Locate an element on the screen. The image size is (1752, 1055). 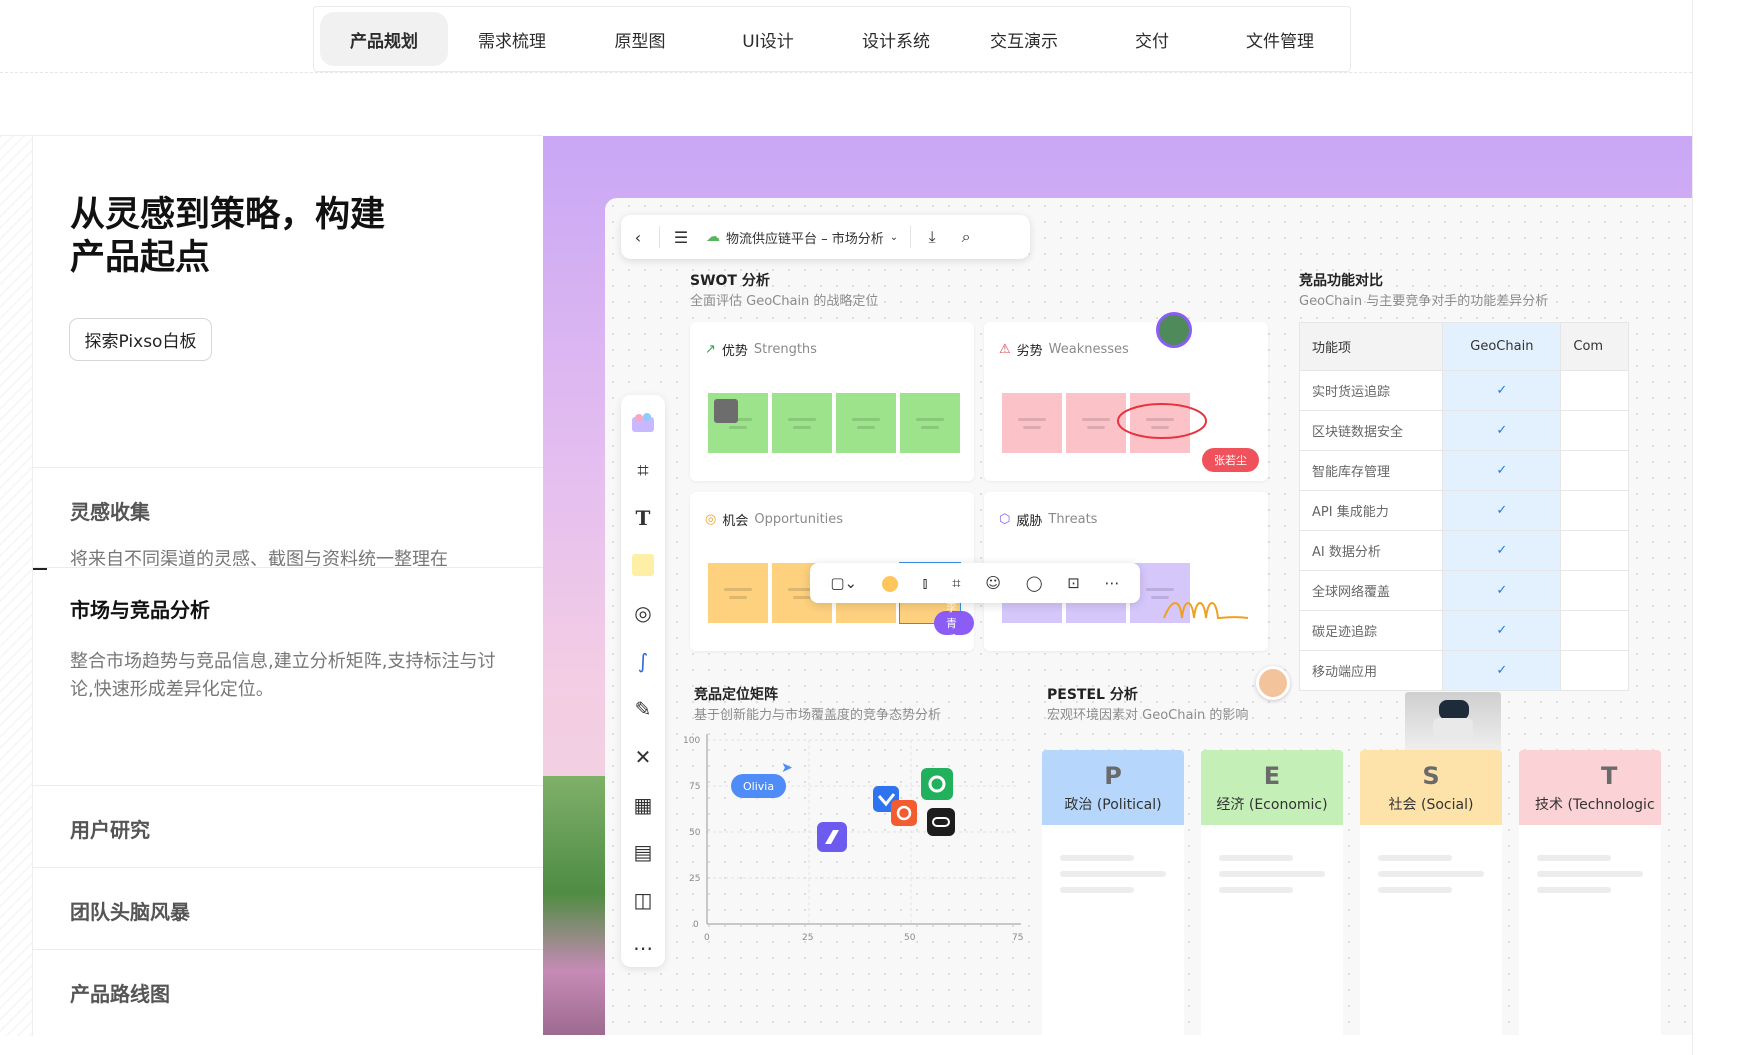
tab-interaction-demo: 交互演示 is located at coordinates (1024, 39).